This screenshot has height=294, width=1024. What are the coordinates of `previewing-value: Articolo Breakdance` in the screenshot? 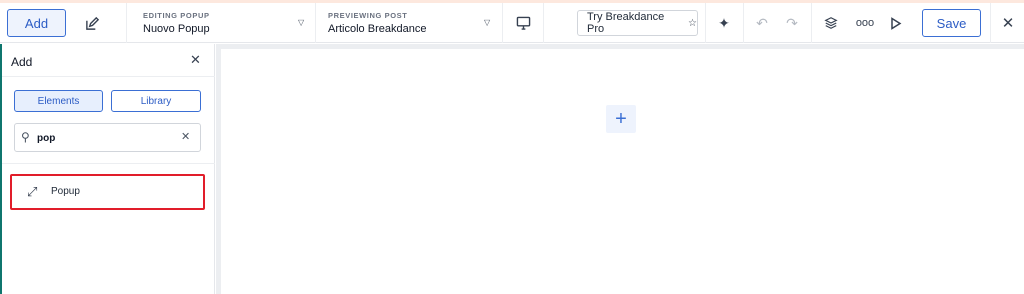 It's located at (377, 29).